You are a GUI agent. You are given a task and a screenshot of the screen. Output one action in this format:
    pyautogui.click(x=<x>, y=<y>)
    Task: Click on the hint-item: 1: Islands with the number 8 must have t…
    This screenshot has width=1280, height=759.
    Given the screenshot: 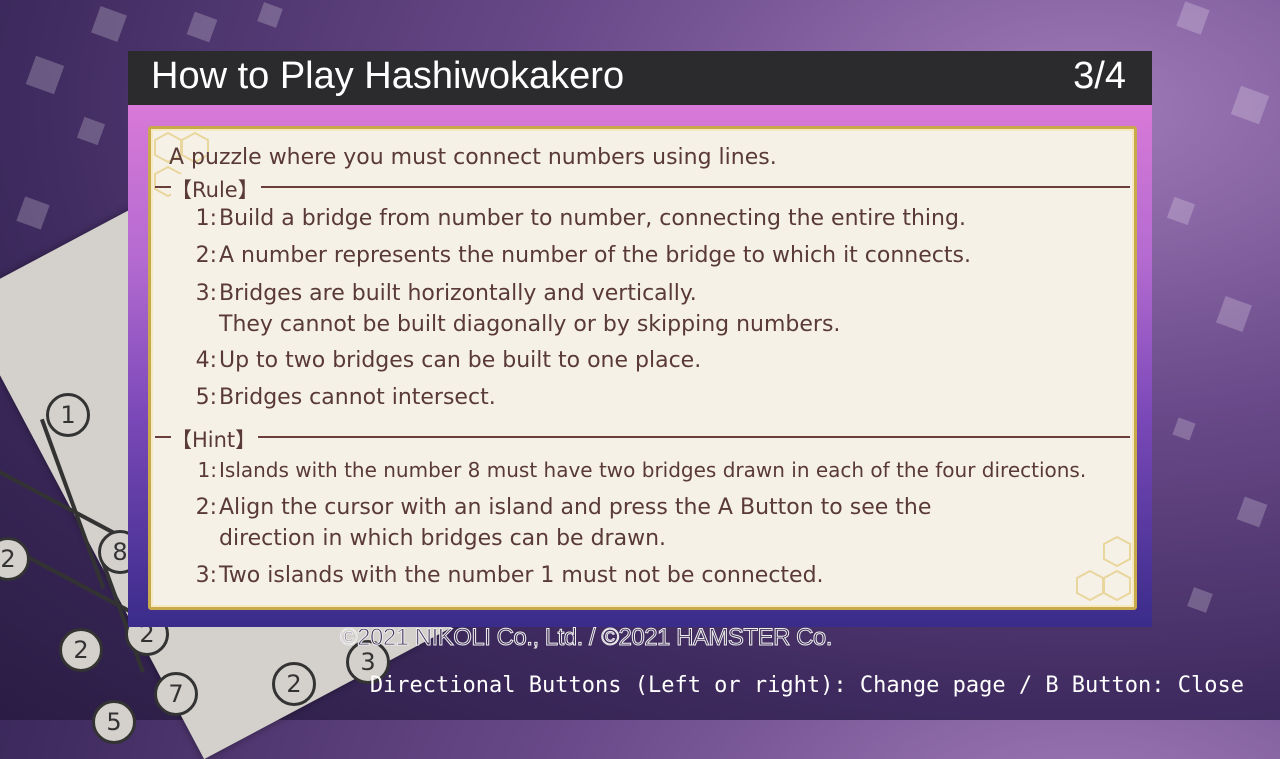 What is the action you would take?
    pyautogui.click(x=640, y=470)
    